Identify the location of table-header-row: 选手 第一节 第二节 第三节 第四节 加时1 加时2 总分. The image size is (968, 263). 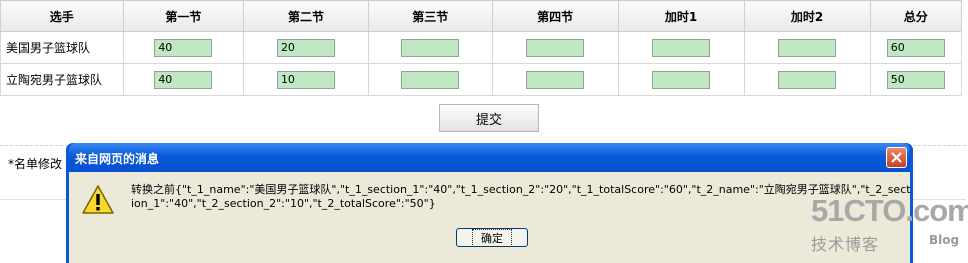
(481, 16).